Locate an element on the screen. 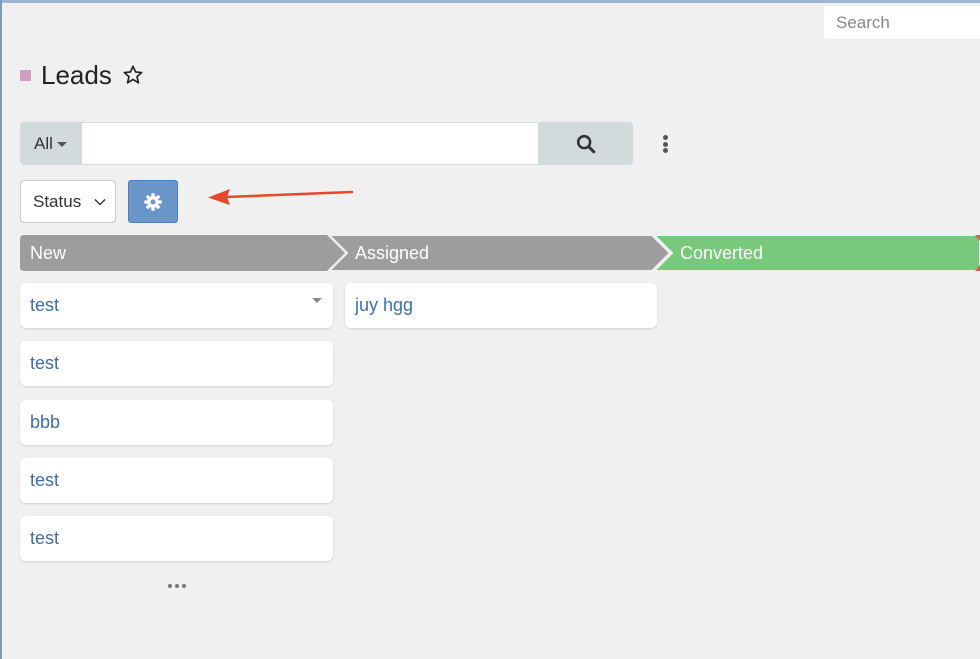  filter-dropdown: All is located at coordinates (50, 143).